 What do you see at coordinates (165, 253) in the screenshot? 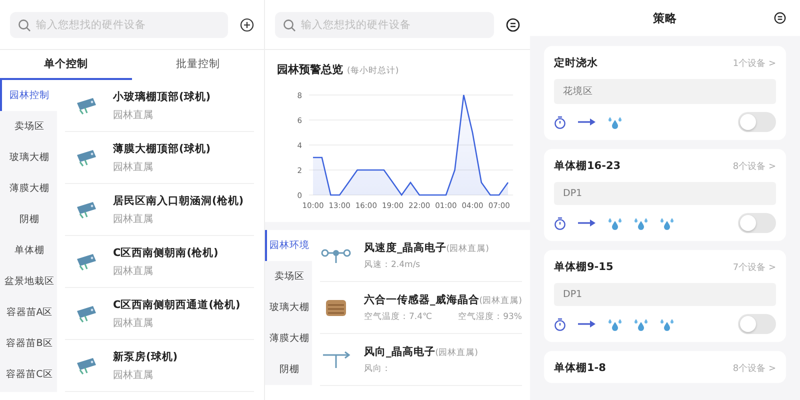
I see `device-name: C区西南侧朝南(枪机)` at bounding box center [165, 253].